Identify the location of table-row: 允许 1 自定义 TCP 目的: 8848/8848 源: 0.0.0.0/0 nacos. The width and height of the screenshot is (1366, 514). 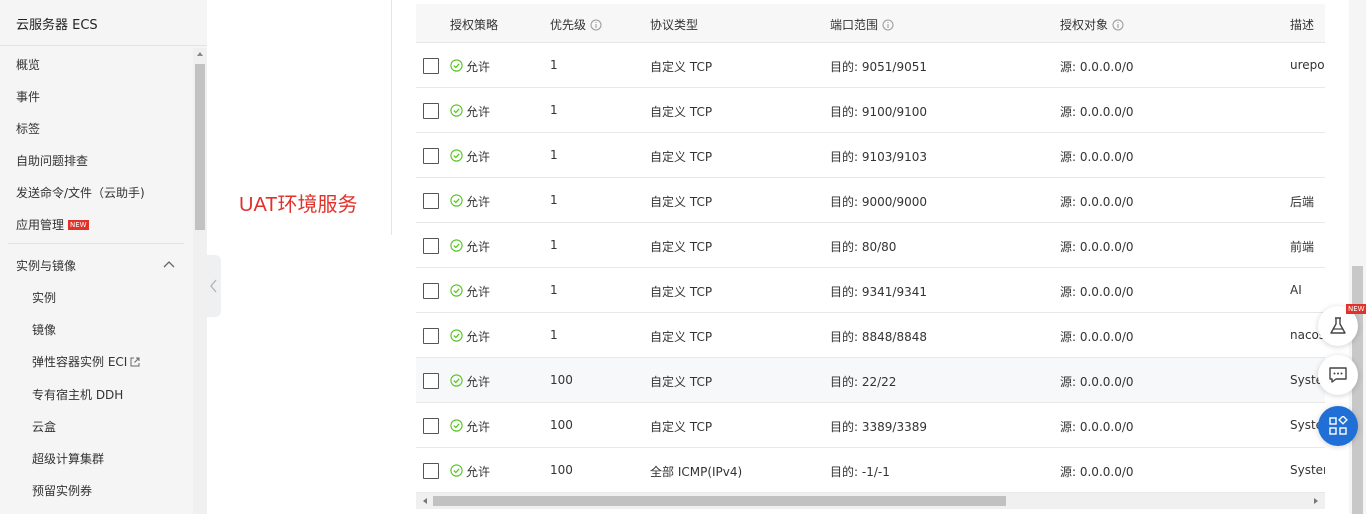
(870, 335).